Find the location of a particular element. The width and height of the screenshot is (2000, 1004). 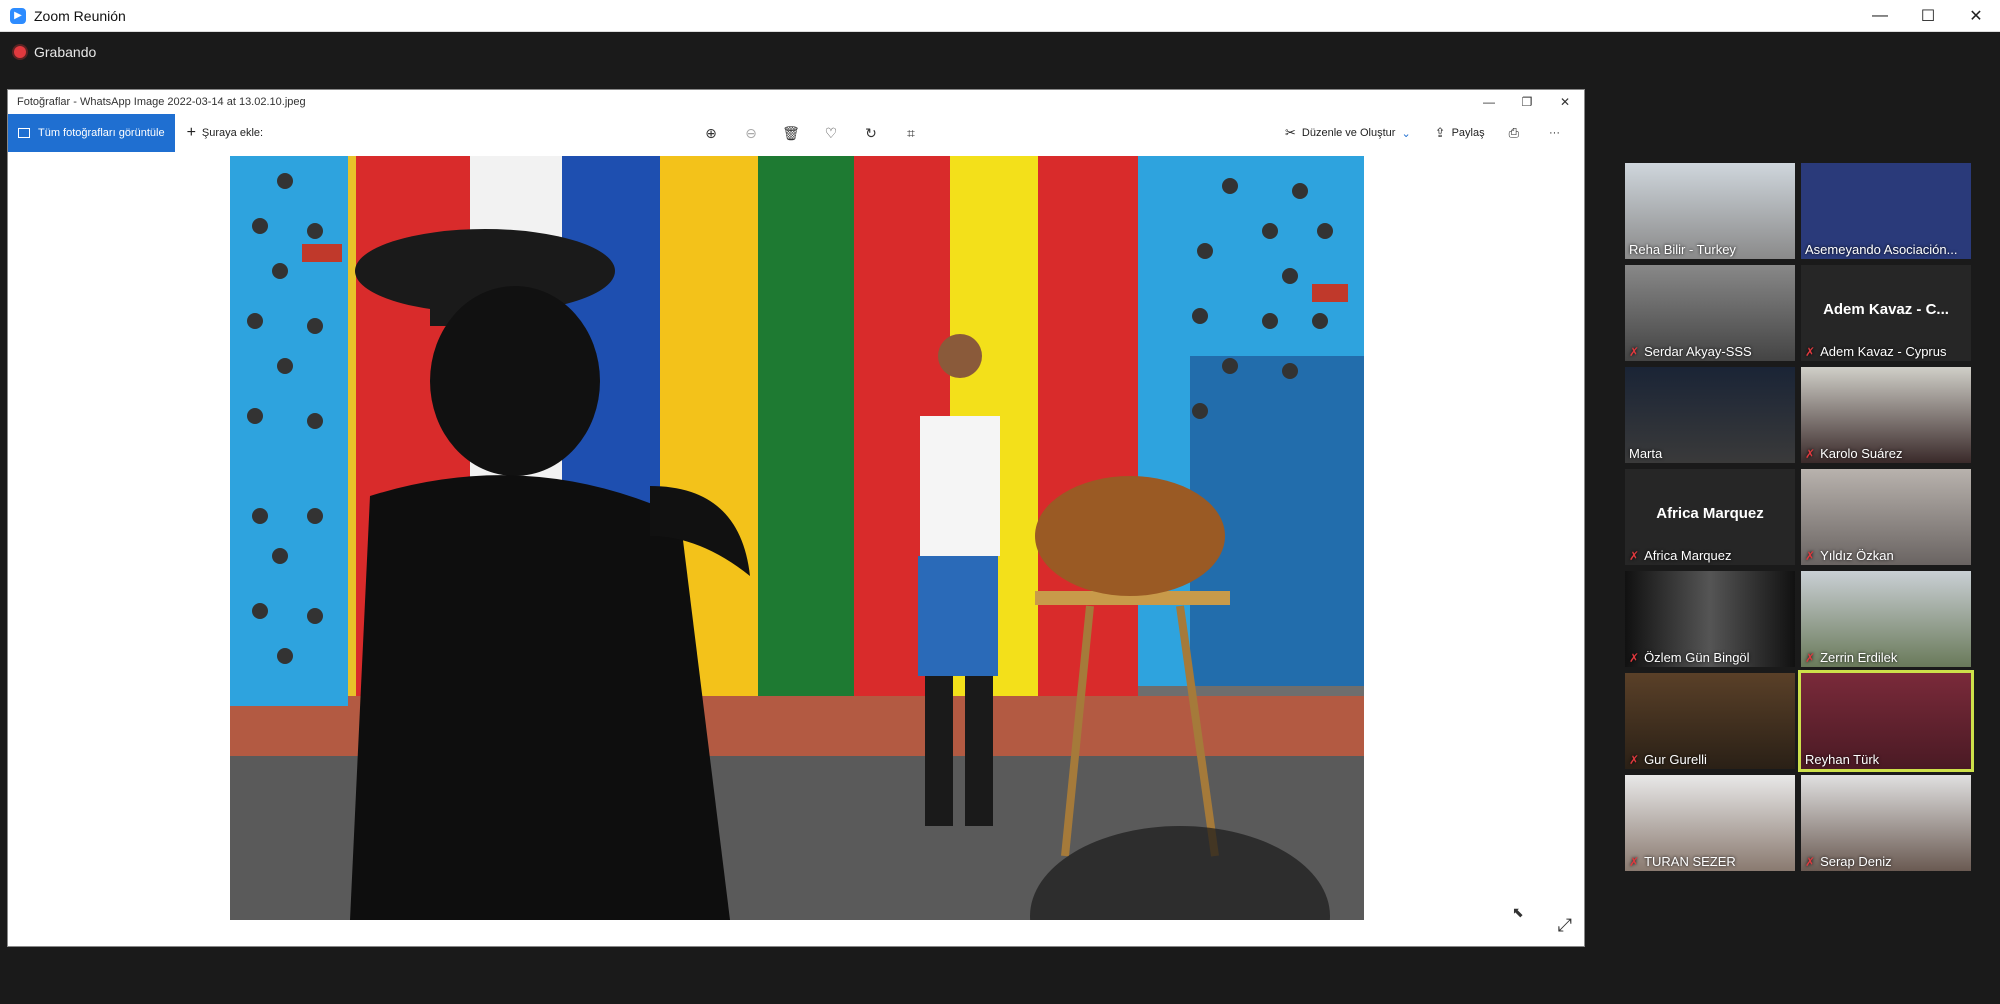

participant-name-text: Reyhan Türk is located at coordinates (1842, 759).